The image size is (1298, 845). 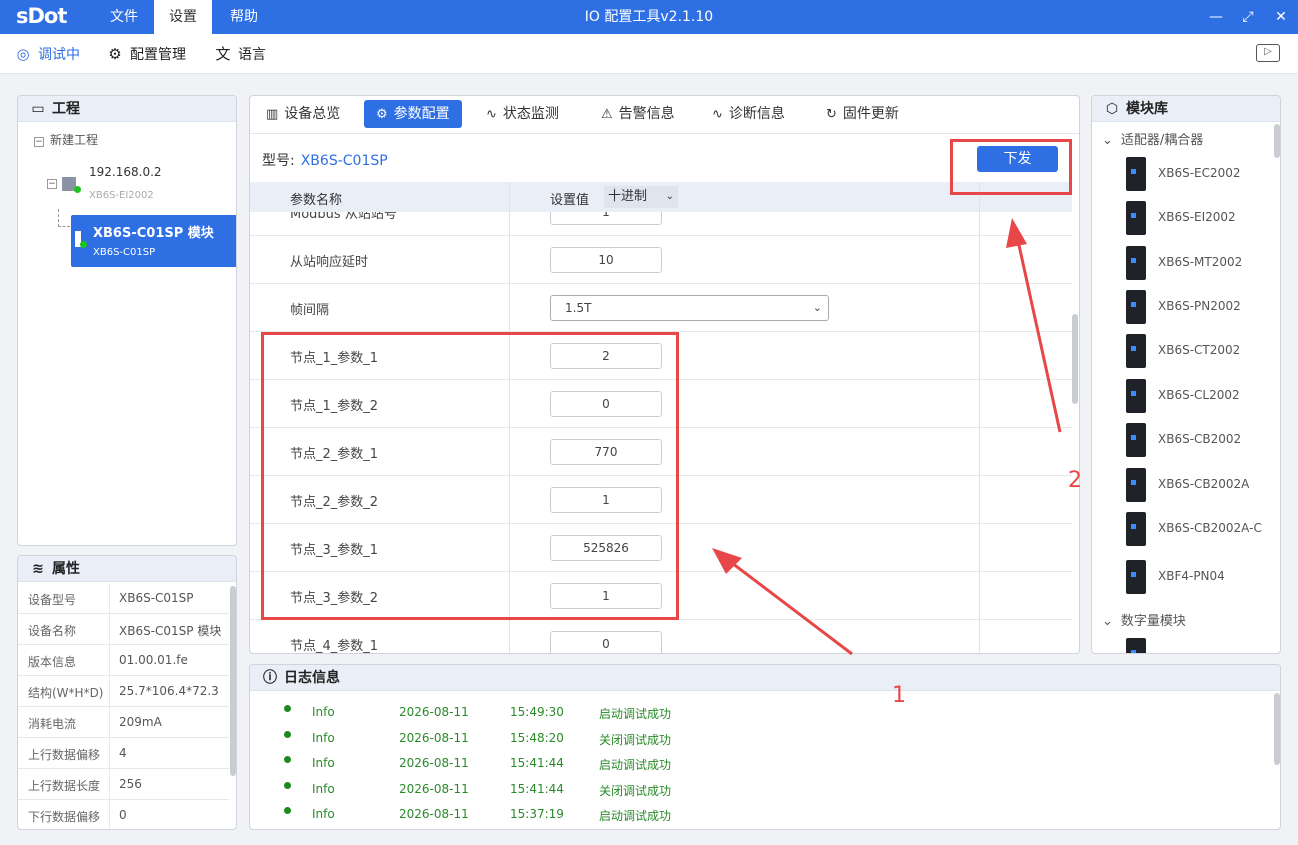 What do you see at coordinates (530, 114) in the screenshot?
I see `tab-label: 状态监测` at bounding box center [530, 114].